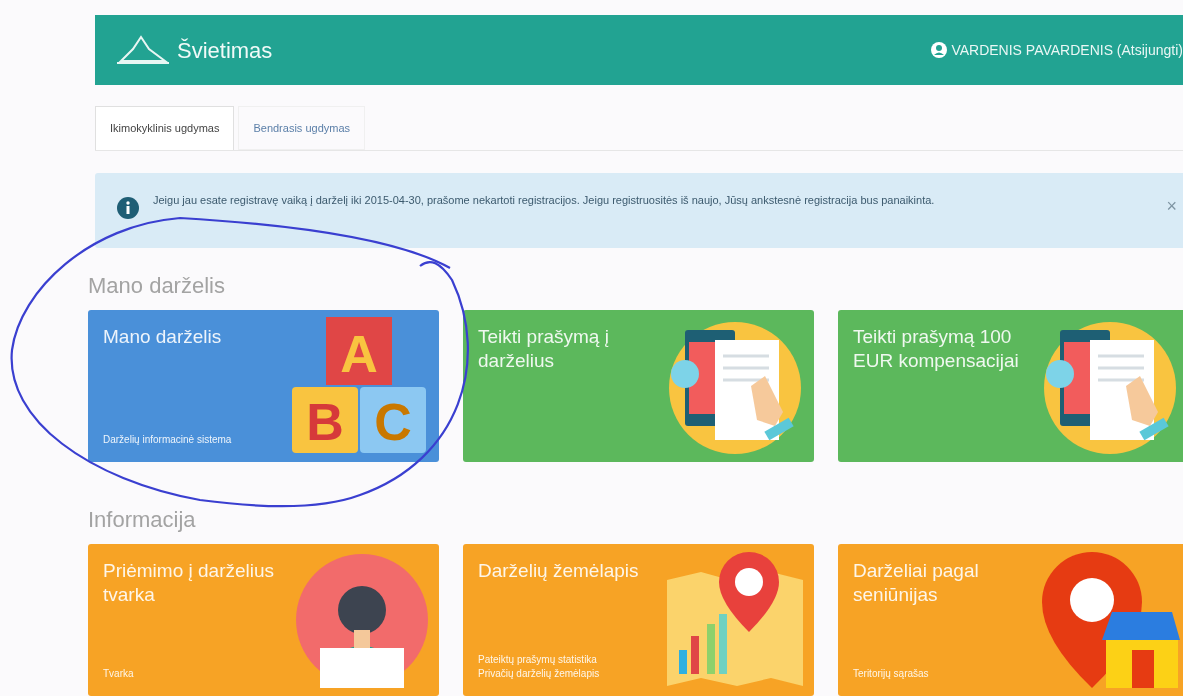 The height and width of the screenshot is (696, 1183). I want to click on tile-card: Darželiai pagal seniūnijas Teritorijų sąrašas, so click(1010, 620).